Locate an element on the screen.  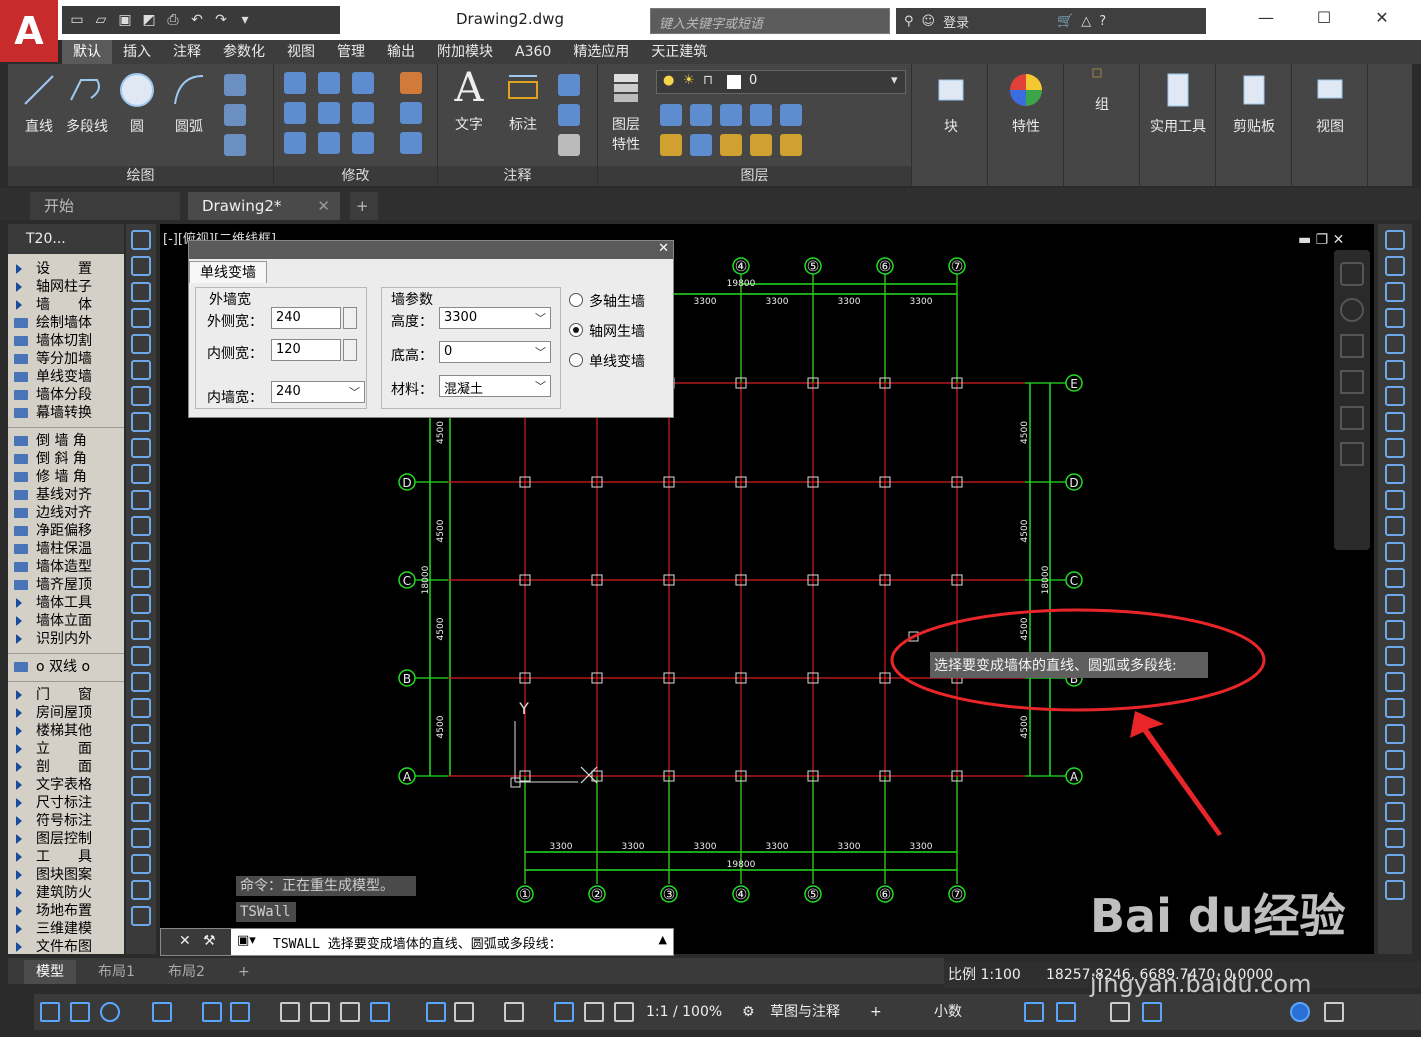
maximize-button: ☐ is located at coordinates (1324, 20).